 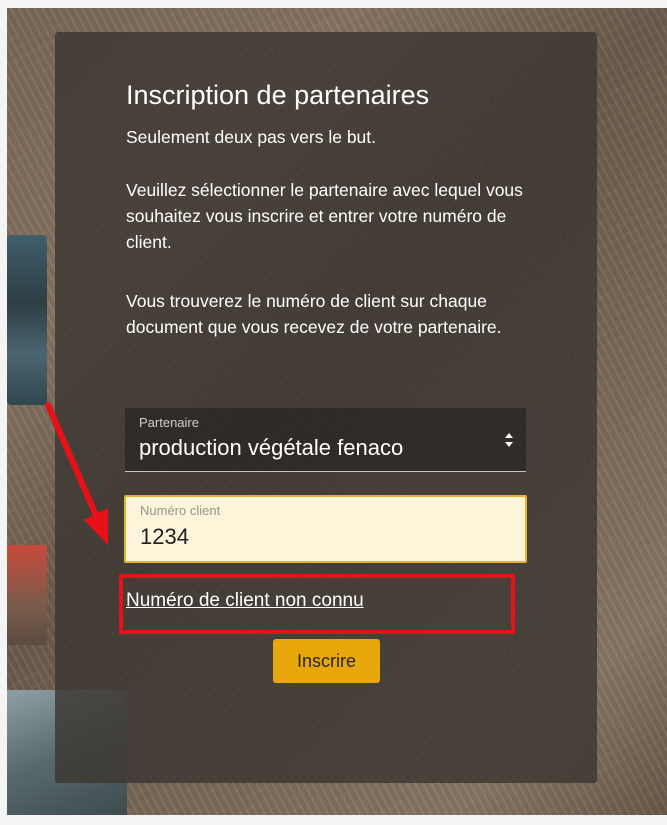 What do you see at coordinates (27, 320) in the screenshot?
I see `background-machine-left` at bounding box center [27, 320].